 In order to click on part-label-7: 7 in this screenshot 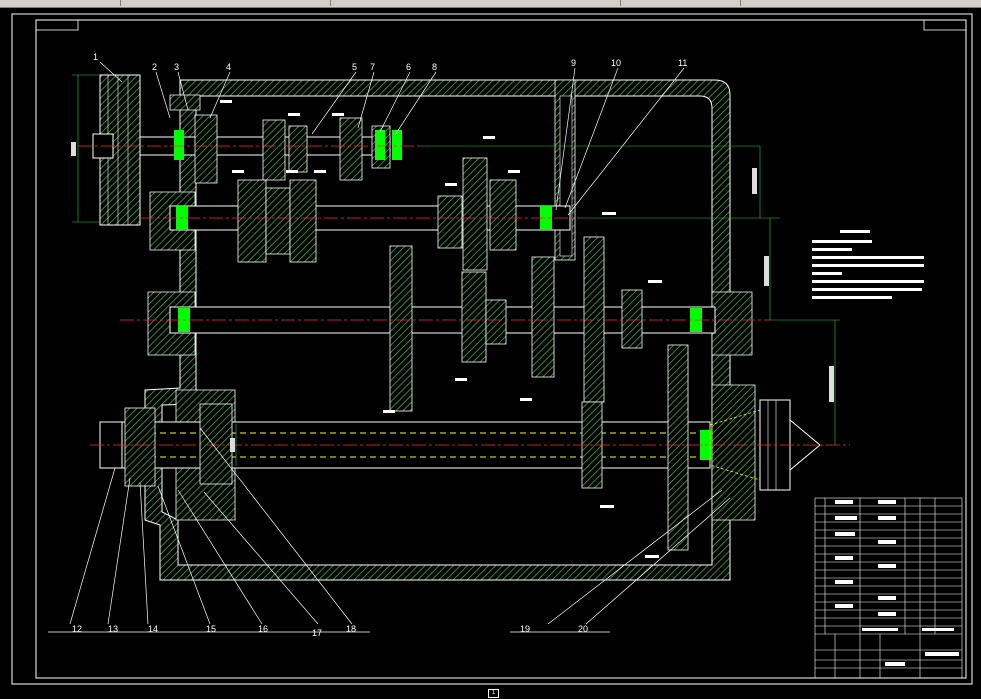, I will do `click(372, 67)`.